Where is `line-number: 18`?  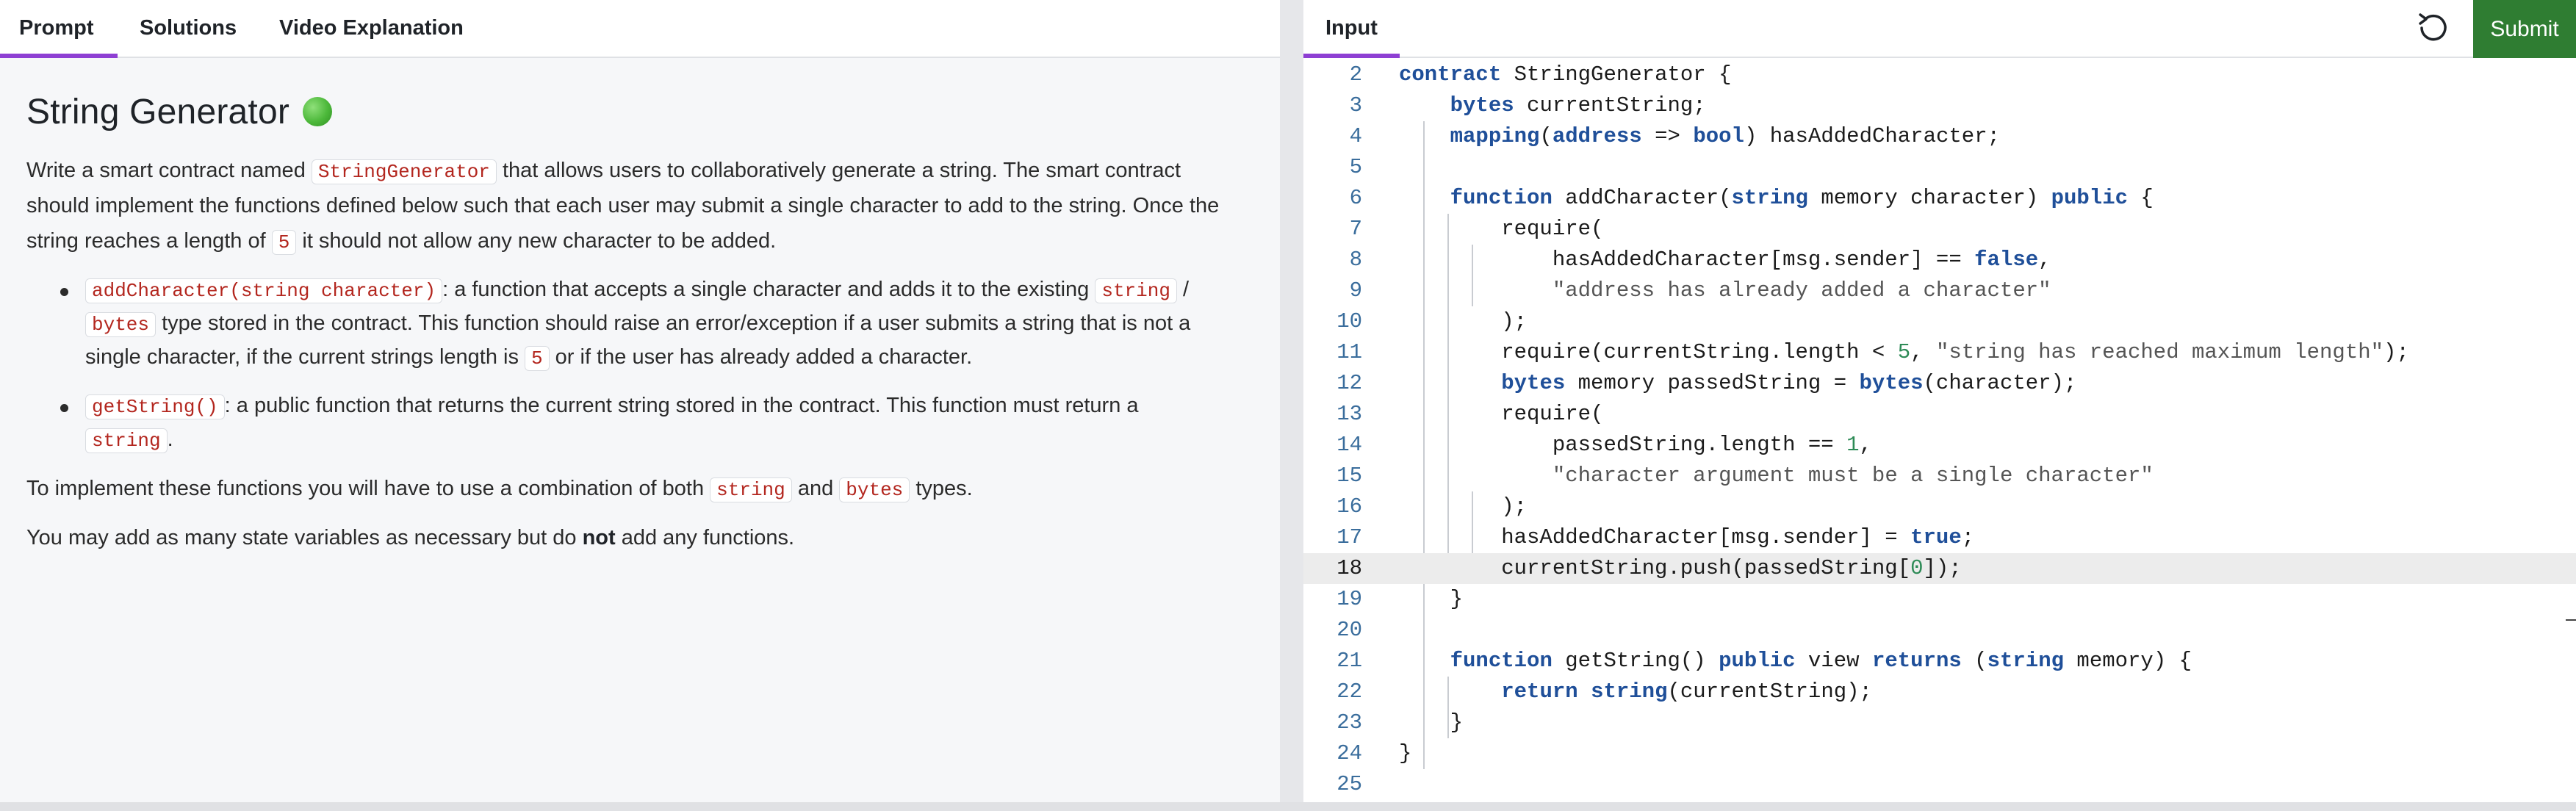 line-number: 18 is located at coordinates (1349, 568).